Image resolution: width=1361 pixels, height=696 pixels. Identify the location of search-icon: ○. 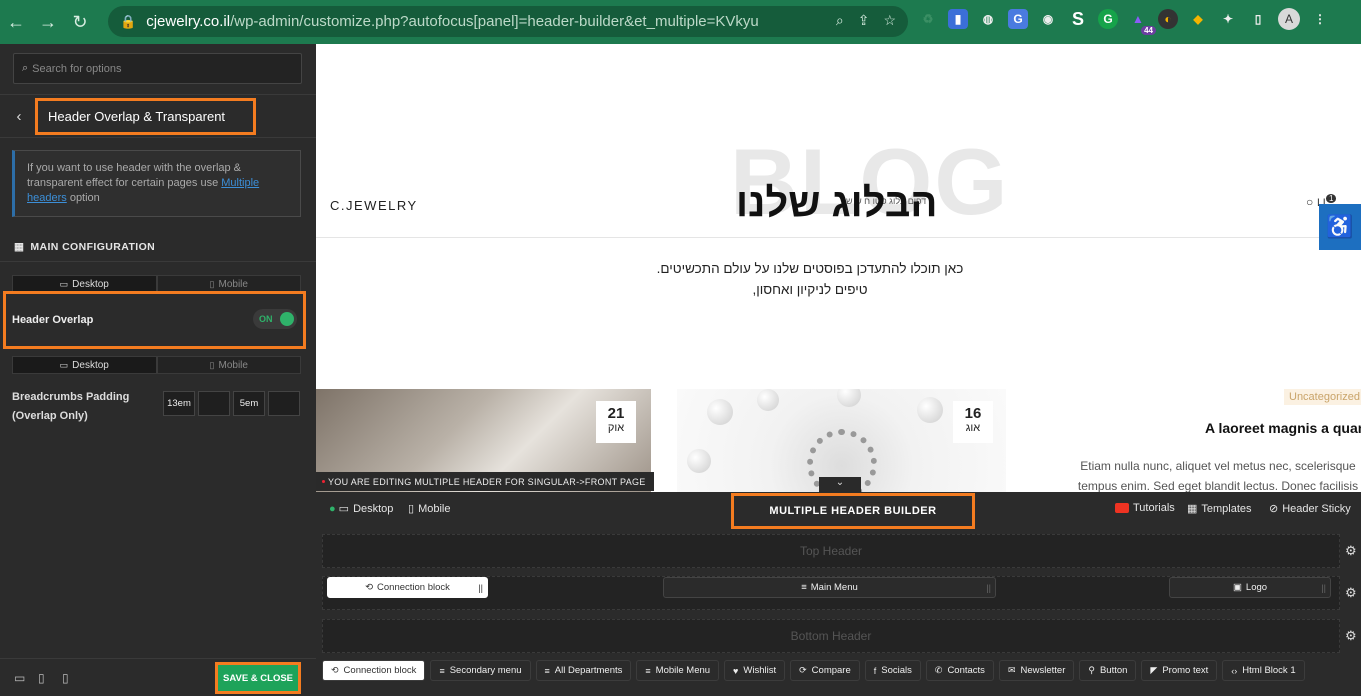
(1309, 202).